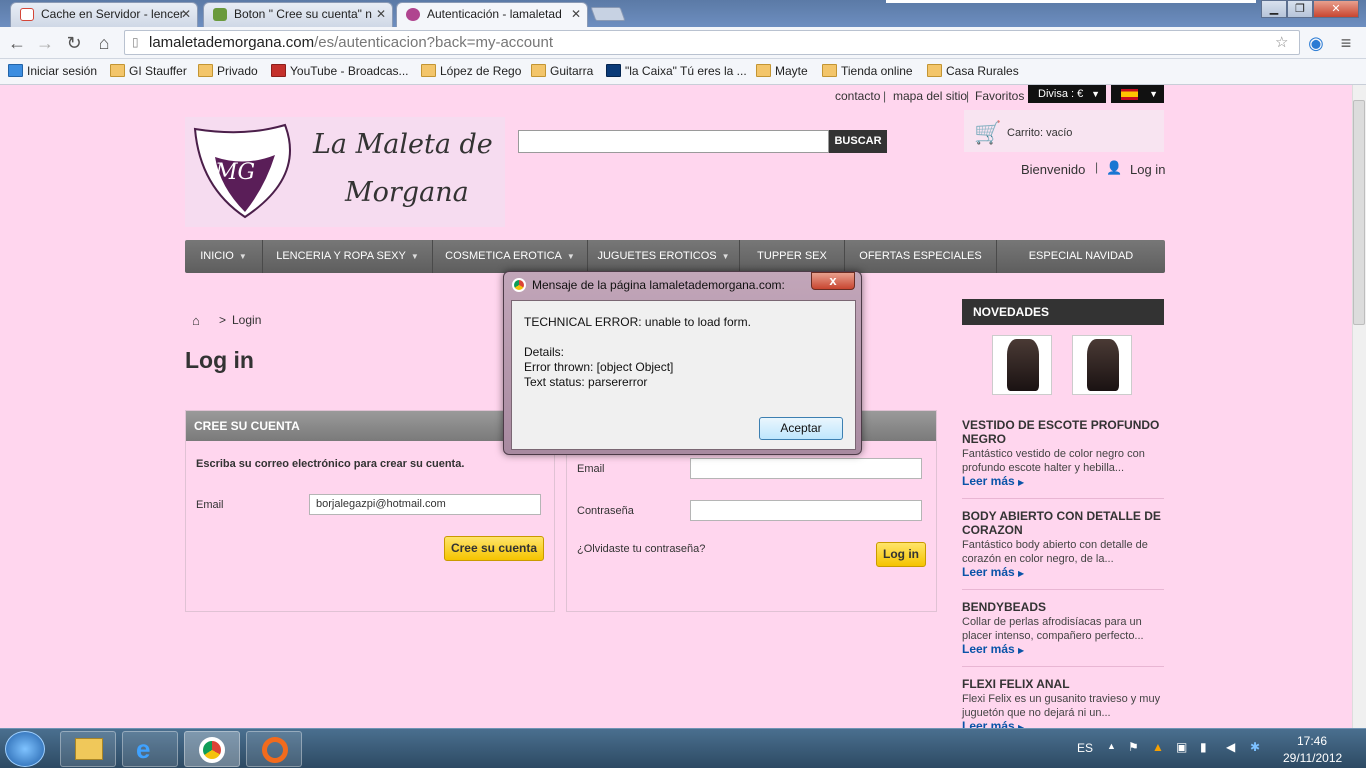 Image resolution: width=1366 pixels, height=768 pixels. I want to click on clock-time: 17:46, so click(1312, 741).